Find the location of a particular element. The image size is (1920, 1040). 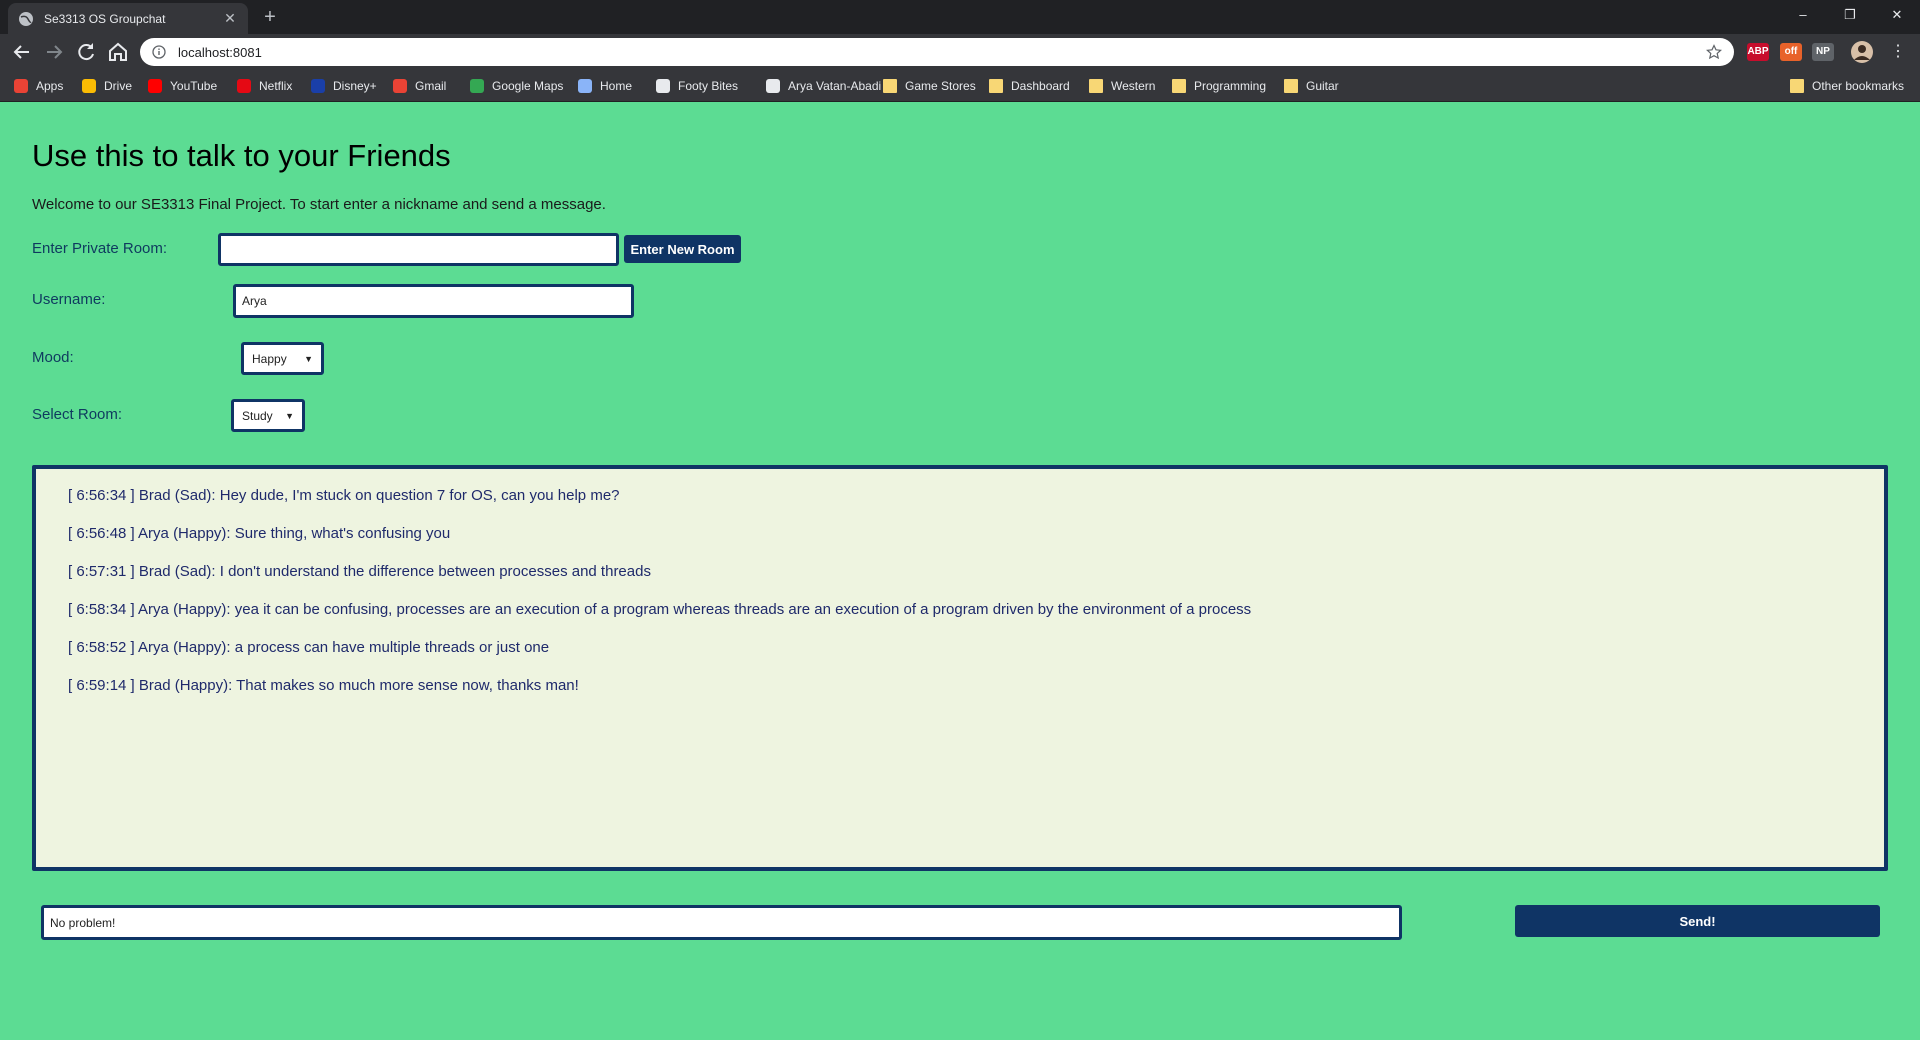

bookmark-label: Apps is located at coordinates (50, 86).